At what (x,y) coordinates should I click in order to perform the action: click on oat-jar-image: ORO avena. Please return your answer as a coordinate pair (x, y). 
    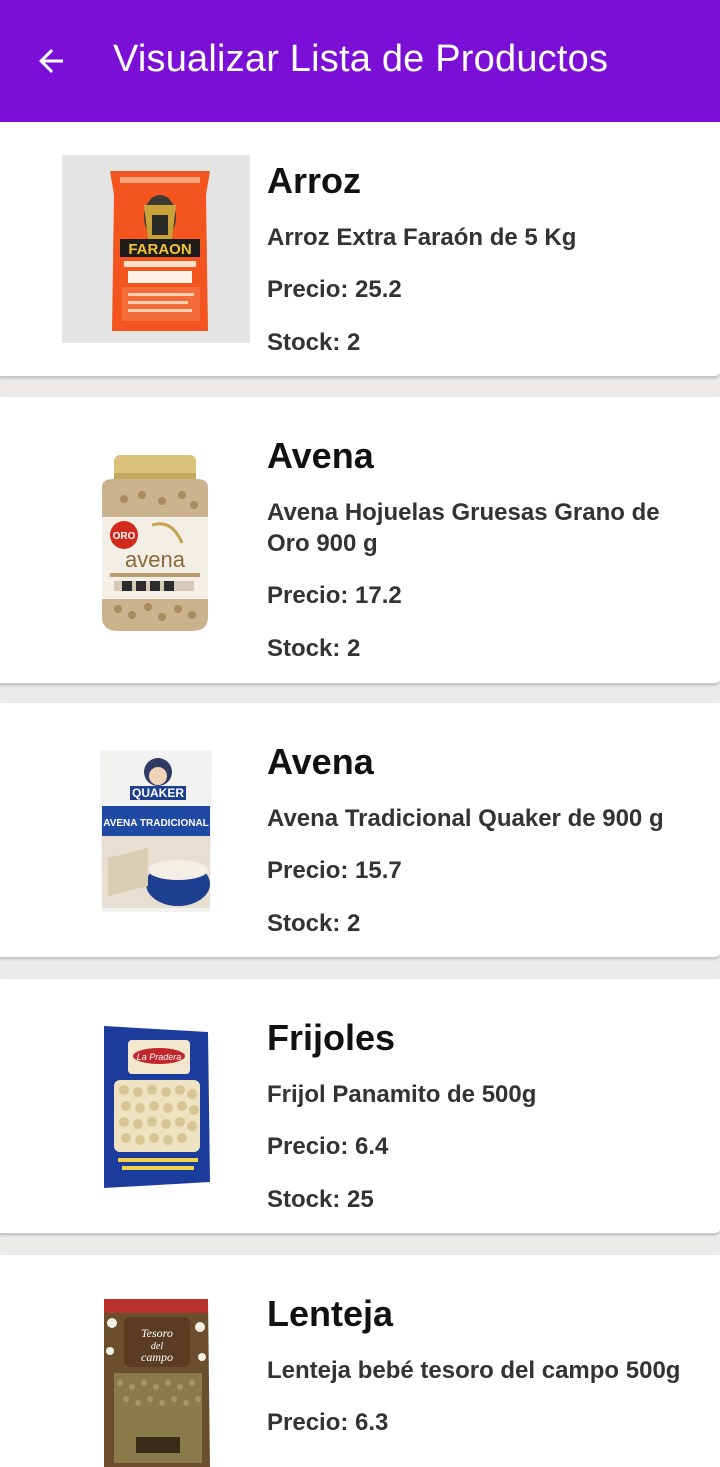
    Looking at the image, I should click on (155, 543).